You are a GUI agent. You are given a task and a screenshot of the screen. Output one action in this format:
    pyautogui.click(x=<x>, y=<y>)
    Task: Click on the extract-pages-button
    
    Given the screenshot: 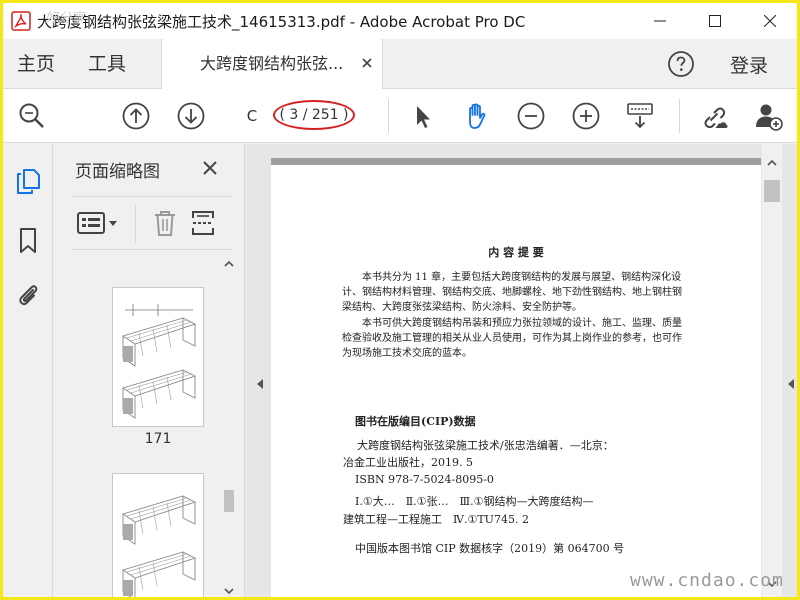 What is the action you would take?
    pyautogui.click(x=203, y=223)
    